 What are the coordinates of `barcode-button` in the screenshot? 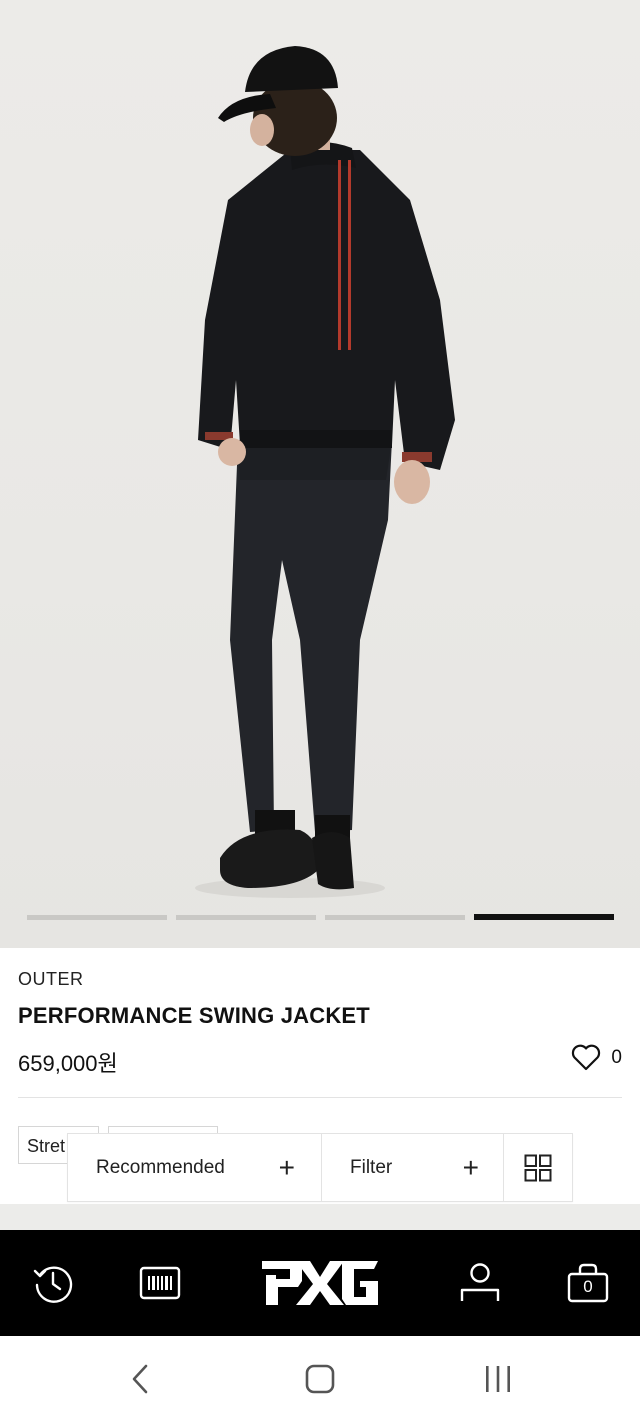 It's located at (160, 1283).